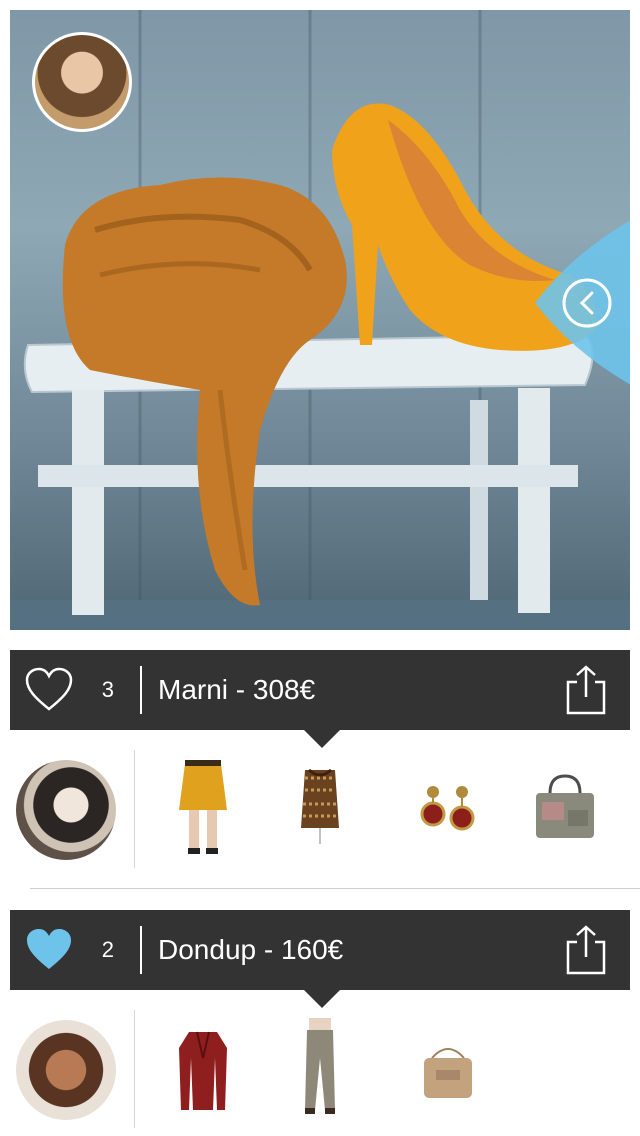 The height and width of the screenshot is (1136, 640). What do you see at coordinates (49, 950) in the screenshot?
I see `heart-filled-icon` at bounding box center [49, 950].